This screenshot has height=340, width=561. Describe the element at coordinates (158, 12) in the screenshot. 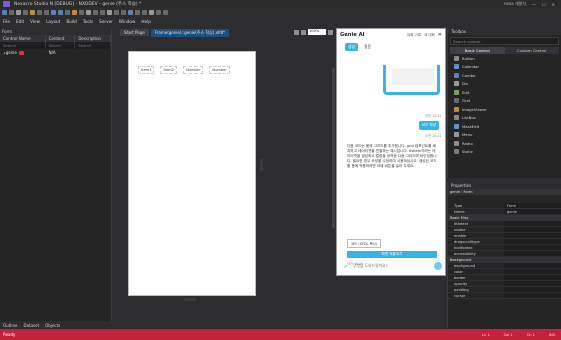

I see `grid-icon` at that location.